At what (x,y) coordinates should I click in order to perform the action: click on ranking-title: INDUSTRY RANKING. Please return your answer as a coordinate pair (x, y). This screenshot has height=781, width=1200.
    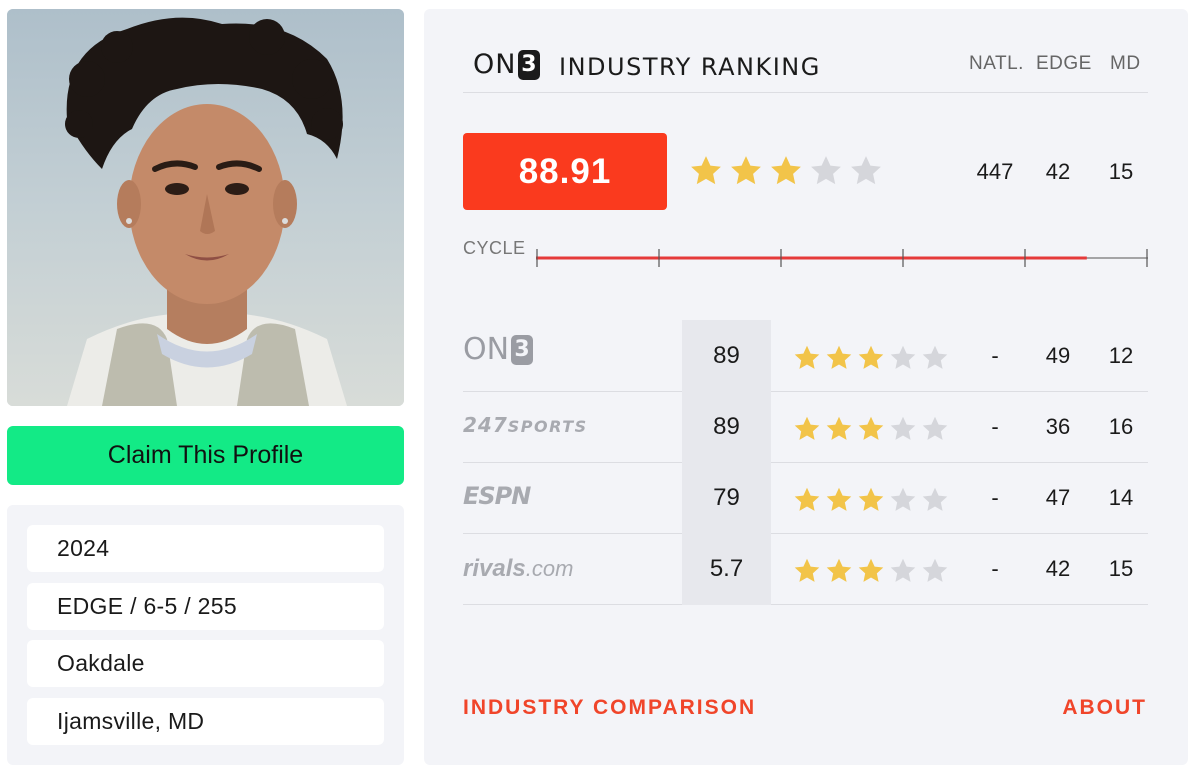
    Looking at the image, I should click on (690, 67).